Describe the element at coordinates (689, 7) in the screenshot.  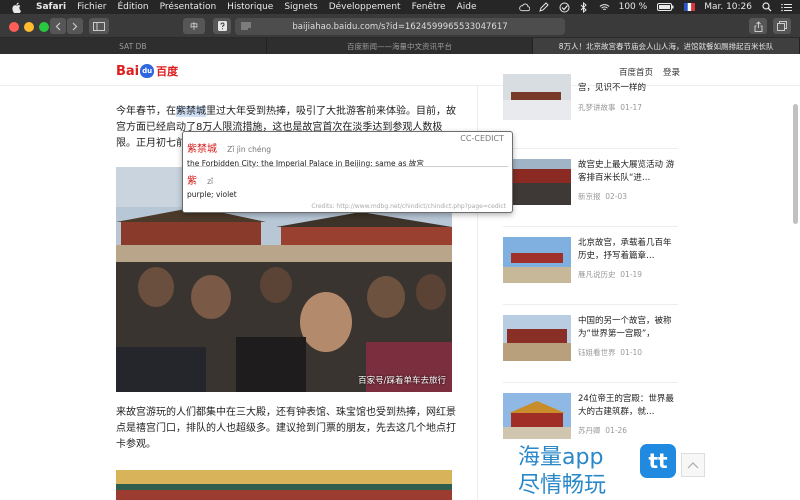
I see `french-flag-icon` at that location.